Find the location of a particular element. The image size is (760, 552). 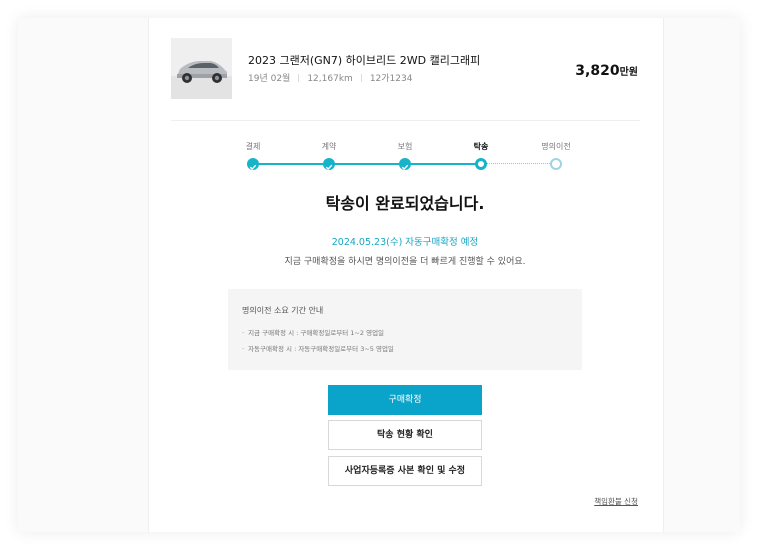

car-price: 3,820만원 is located at coordinates (606, 69).